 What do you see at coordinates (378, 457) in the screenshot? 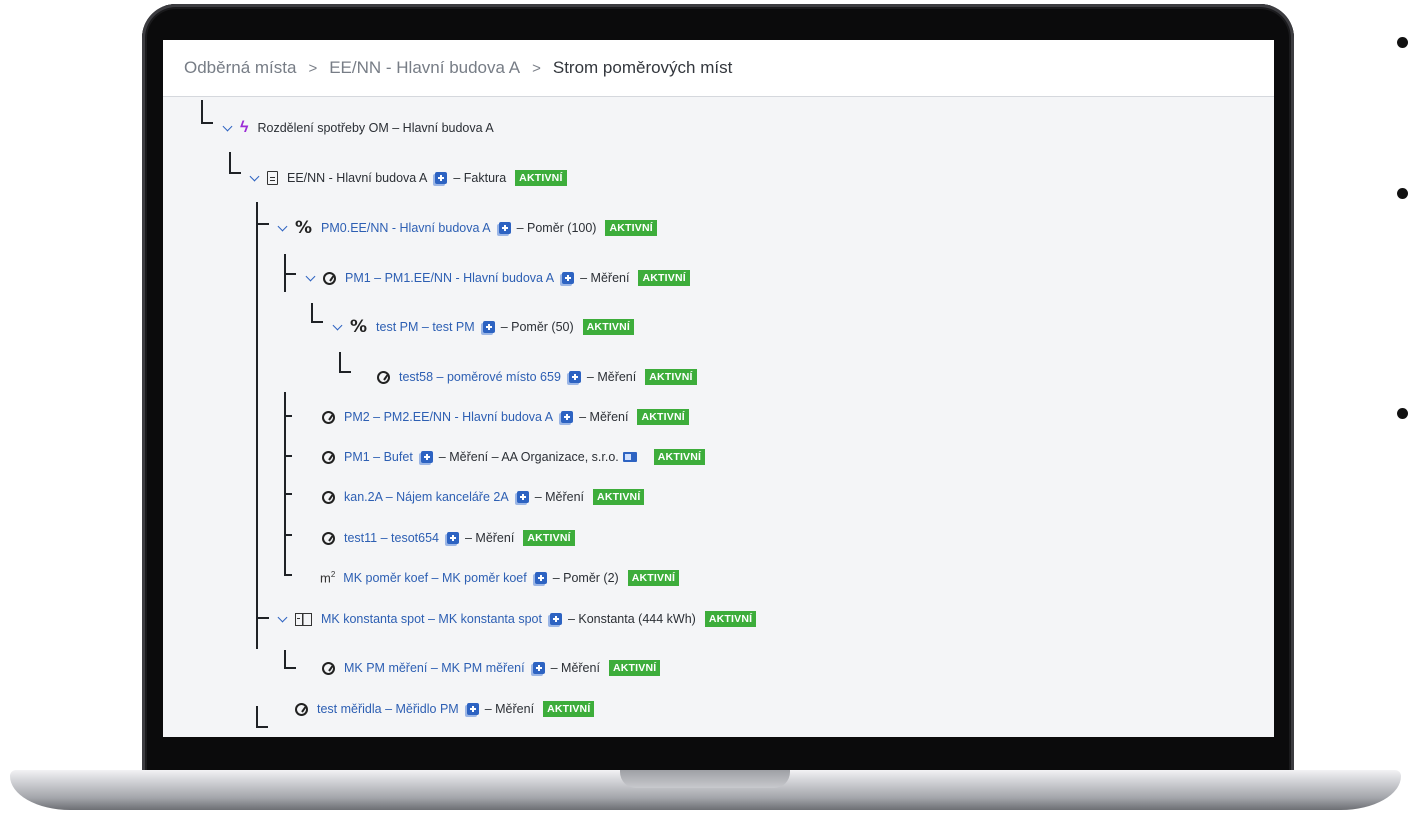
I see `node-link: PM1 – Bufet` at bounding box center [378, 457].